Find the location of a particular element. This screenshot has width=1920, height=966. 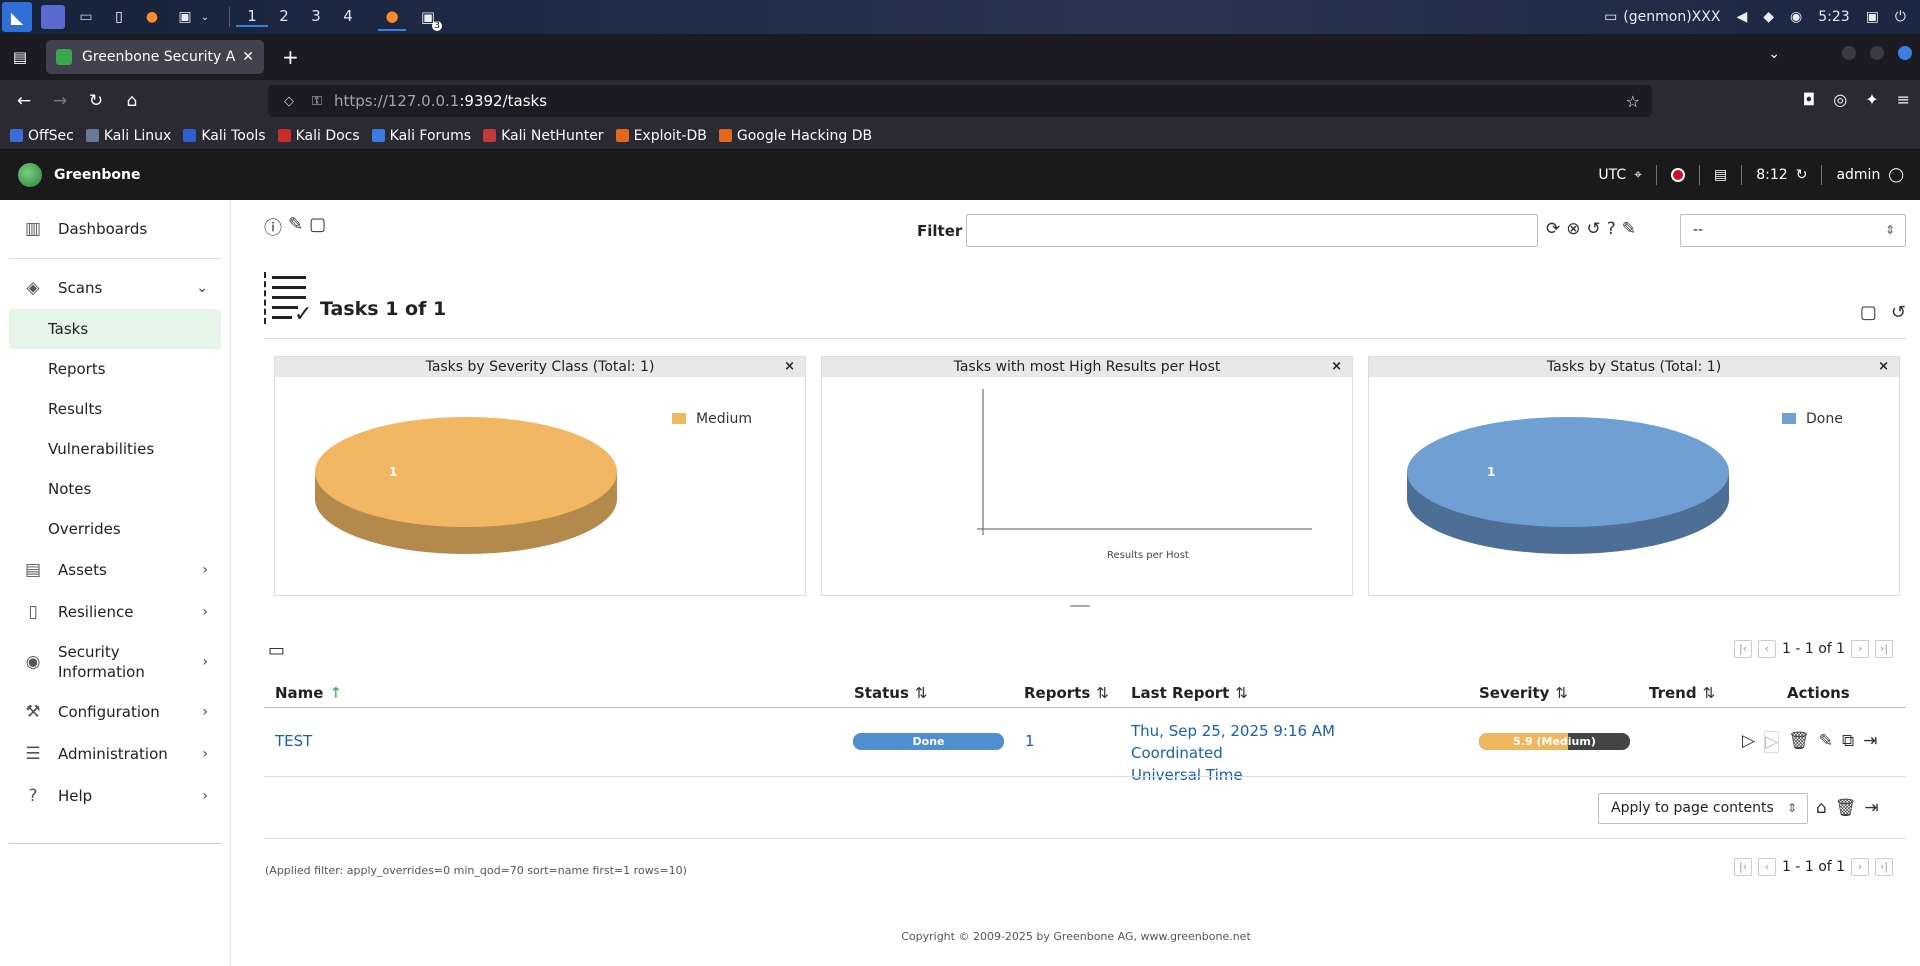

remove-filter-icon: ⊗ is located at coordinates (1573, 229).